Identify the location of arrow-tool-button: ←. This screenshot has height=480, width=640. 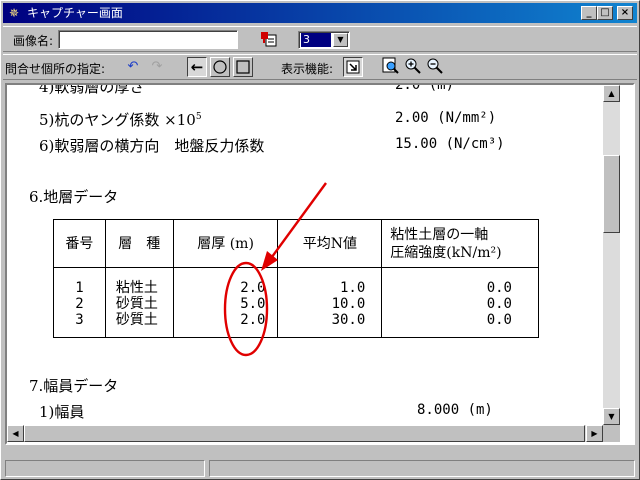
(197, 67).